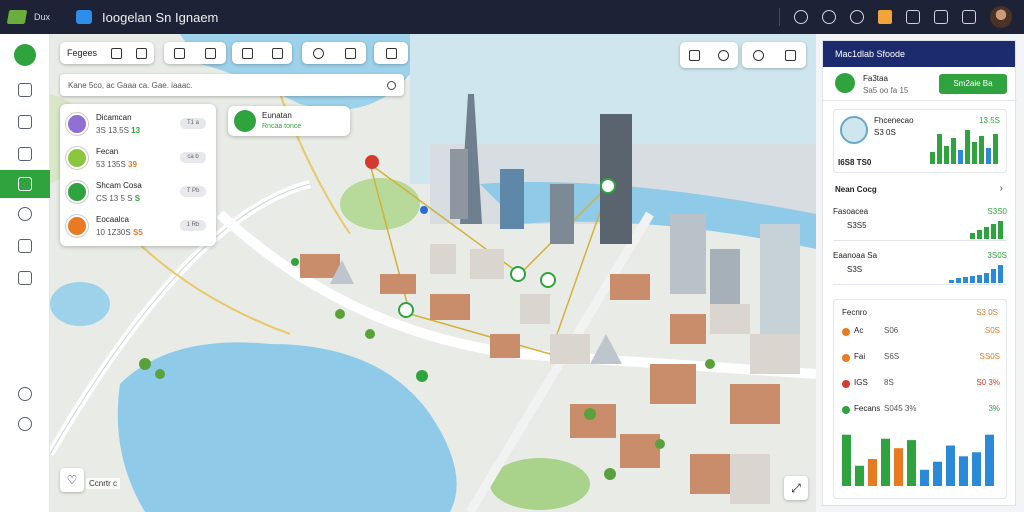 The width and height of the screenshot is (1024, 512). Describe the element at coordinates (859, 330) in the screenshot. I see `stat-name: Ac` at that location.